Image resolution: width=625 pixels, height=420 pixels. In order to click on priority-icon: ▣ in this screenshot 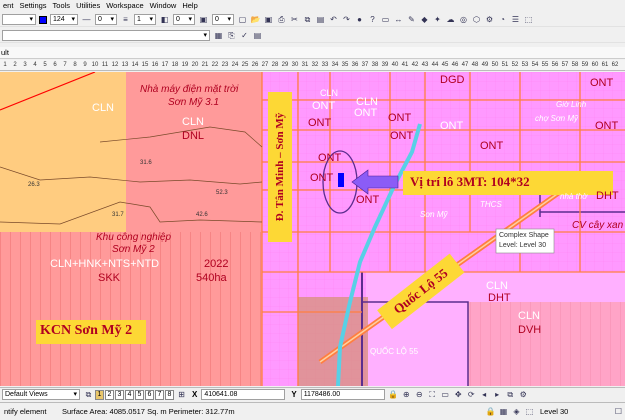, I will do `click(203, 19)`.